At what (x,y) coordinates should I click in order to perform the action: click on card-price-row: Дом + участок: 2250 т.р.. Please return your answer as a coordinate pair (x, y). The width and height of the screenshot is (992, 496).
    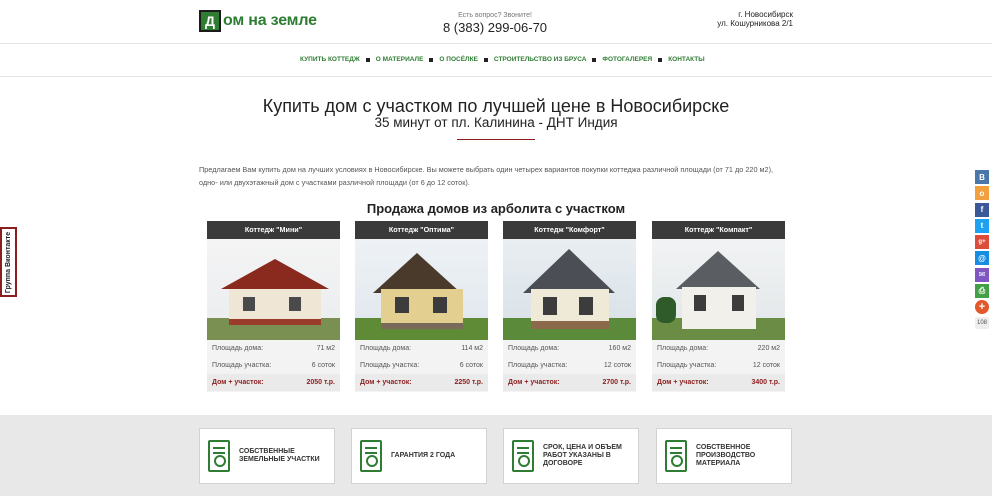
    Looking at the image, I should click on (421, 382).